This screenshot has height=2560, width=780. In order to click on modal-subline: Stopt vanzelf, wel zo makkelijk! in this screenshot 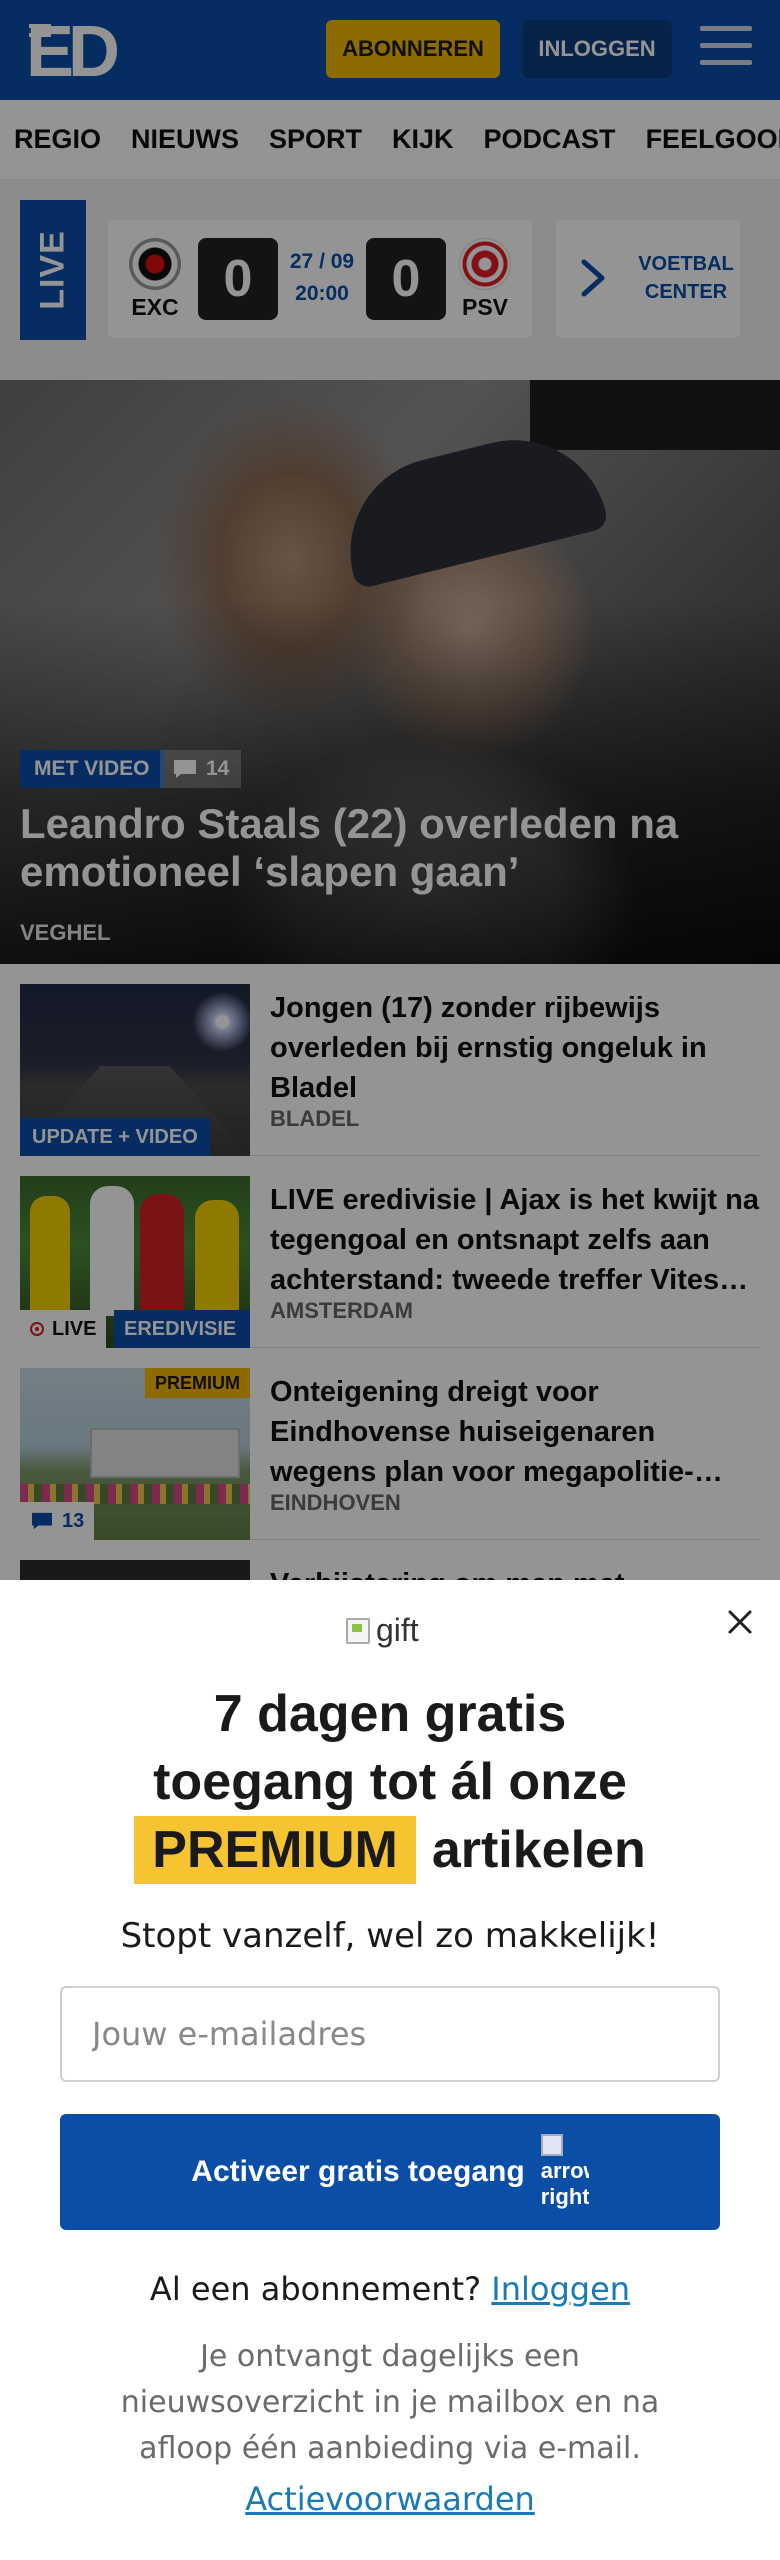, I will do `click(390, 1936)`.